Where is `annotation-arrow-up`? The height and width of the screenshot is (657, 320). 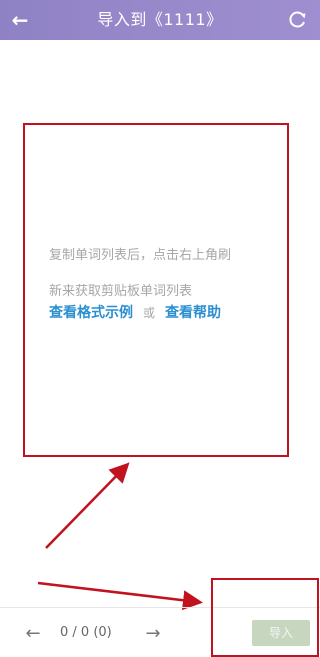
annotation-arrow-up is located at coordinates (87, 505).